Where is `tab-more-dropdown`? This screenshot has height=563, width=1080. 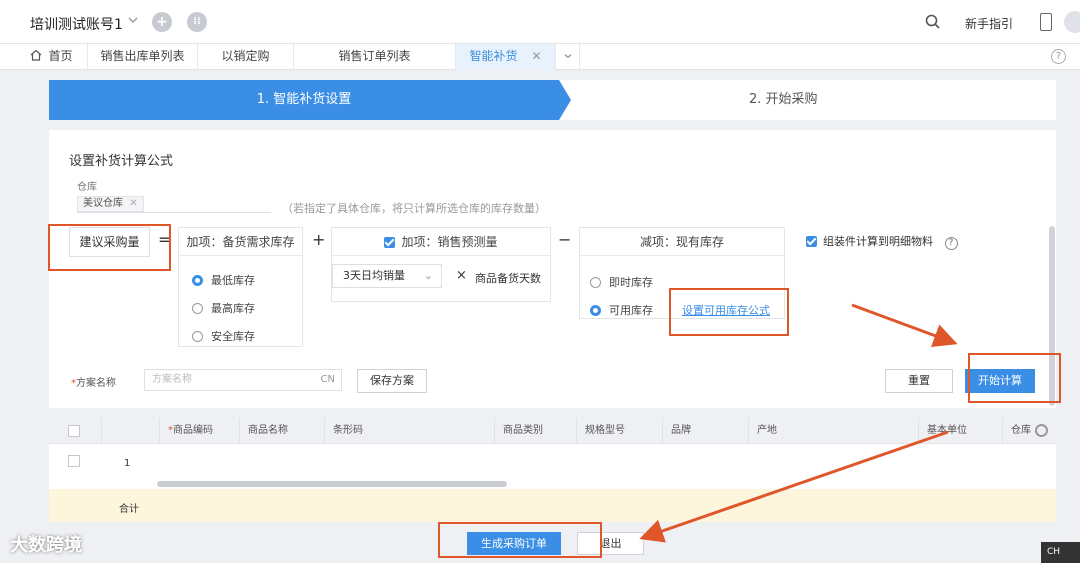
tab-more-dropdown is located at coordinates (568, 57).